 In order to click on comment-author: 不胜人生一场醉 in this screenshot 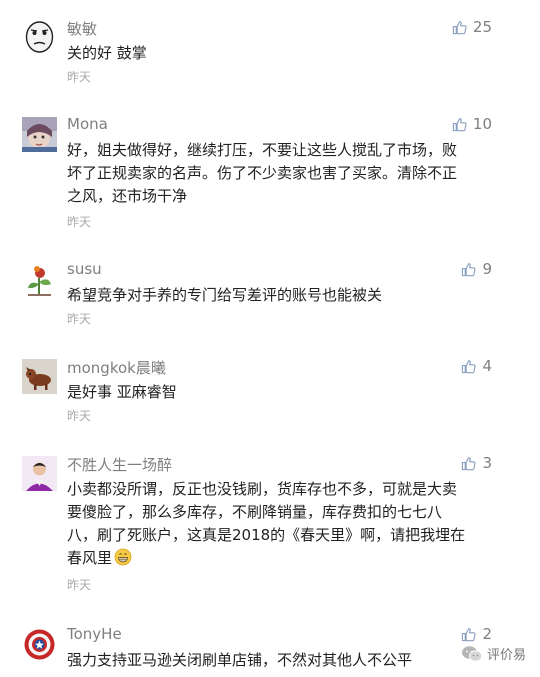, I will do `click(119, 464)`.